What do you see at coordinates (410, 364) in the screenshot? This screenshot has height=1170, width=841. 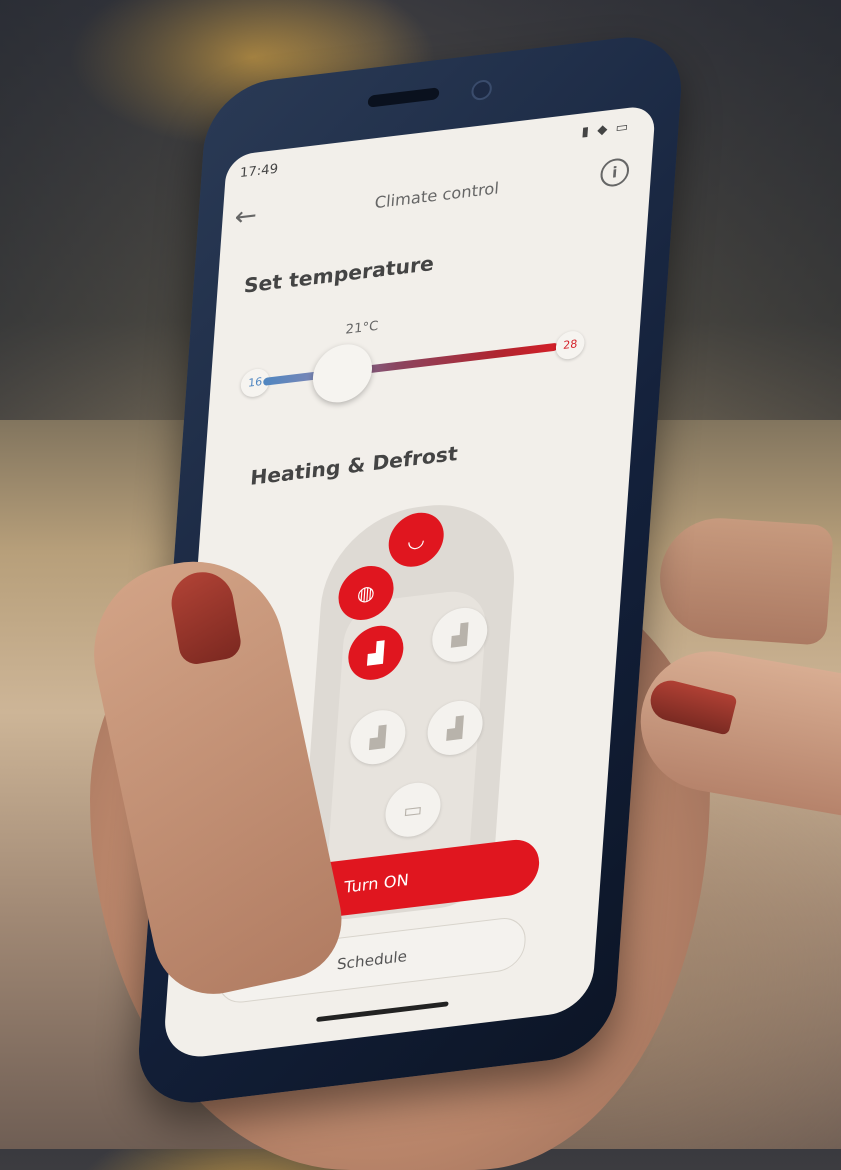 I see `temperature-slider-track` at bounding box center [410, 364].